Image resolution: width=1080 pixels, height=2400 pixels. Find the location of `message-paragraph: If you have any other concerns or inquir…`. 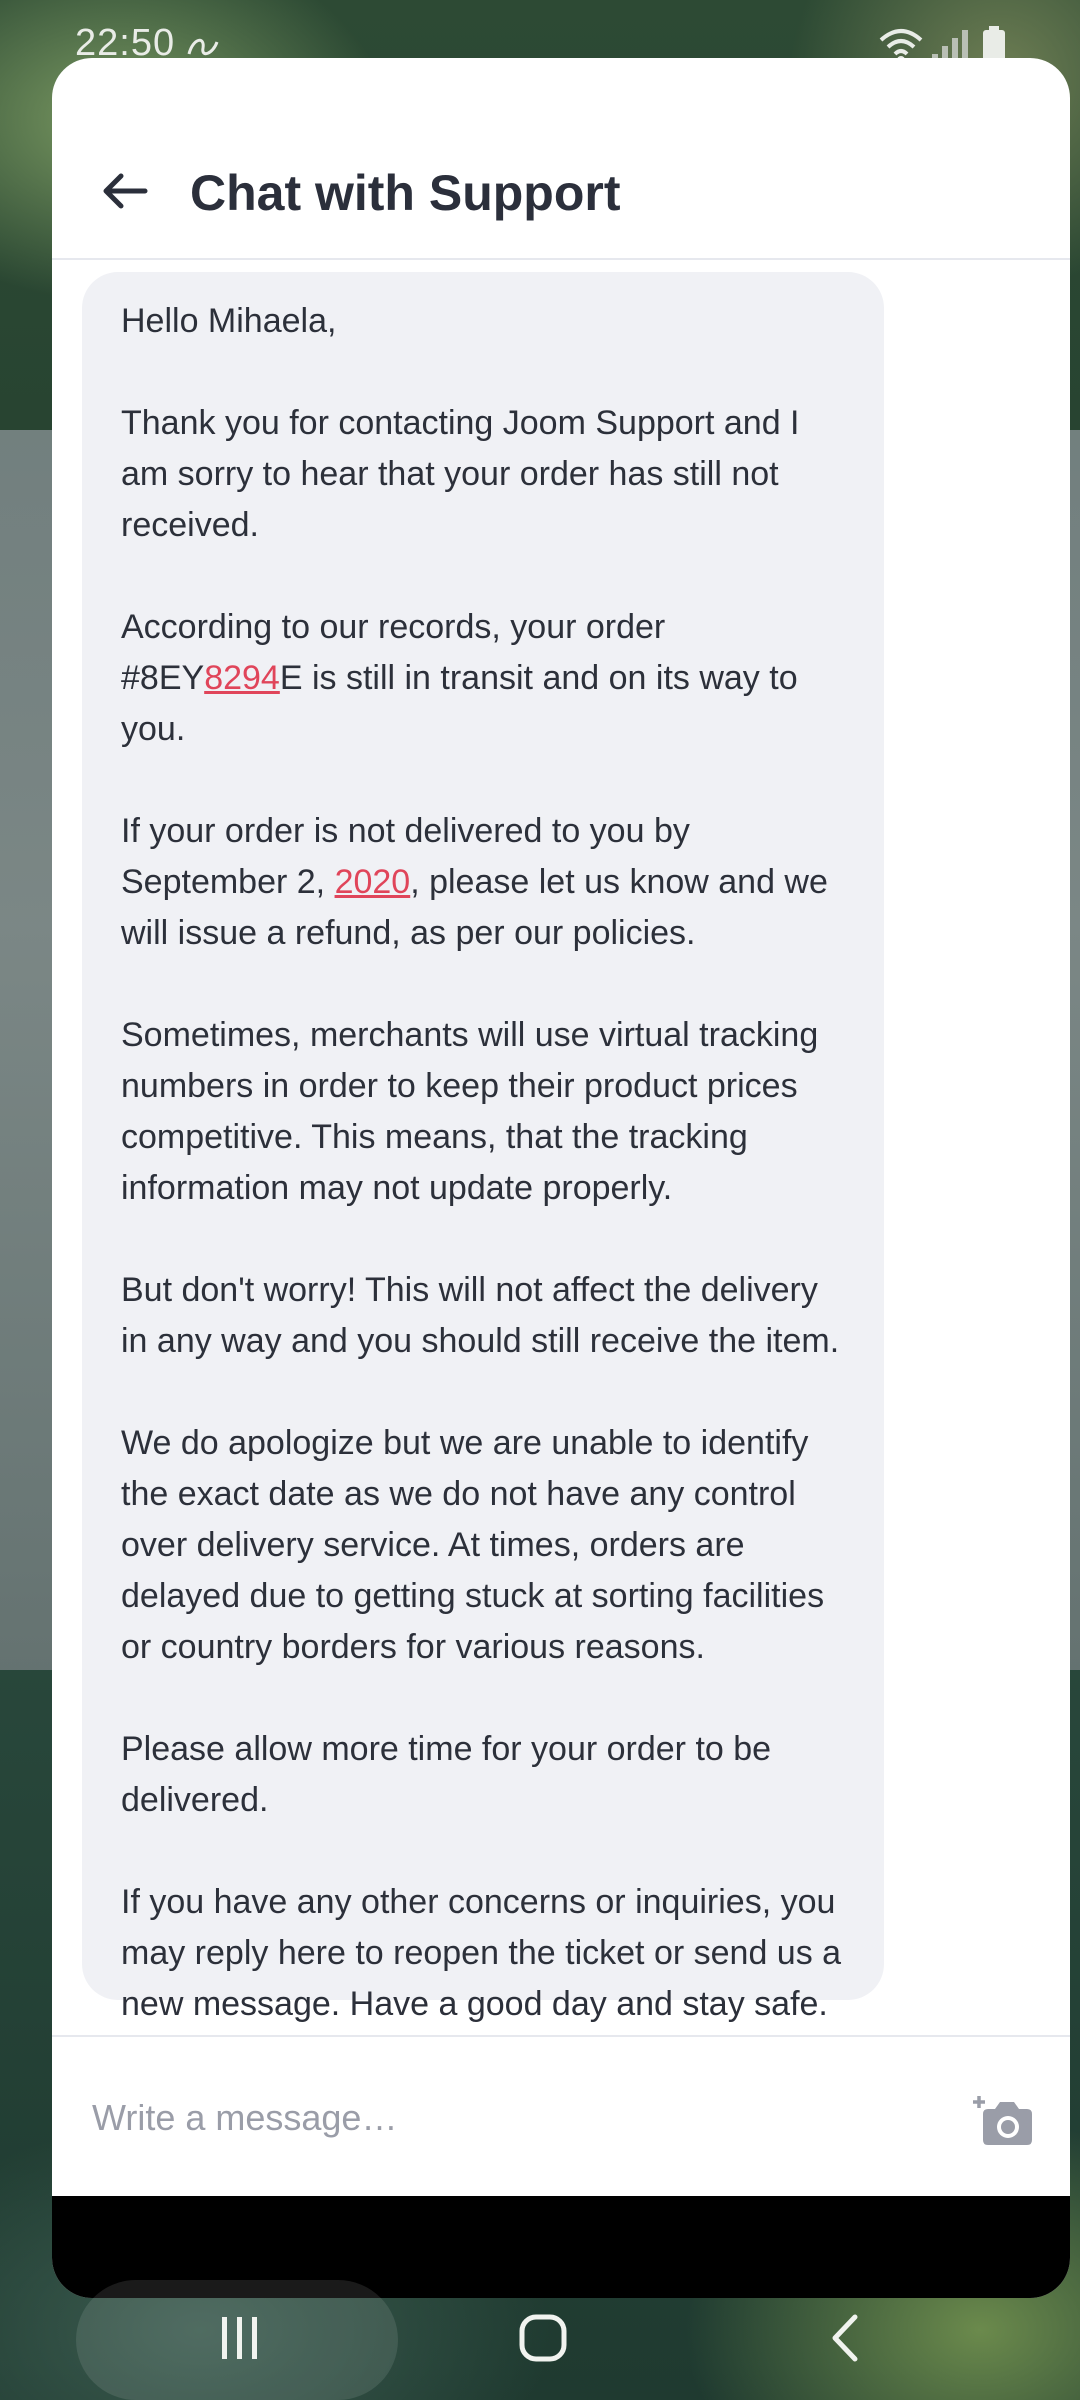

message-paragraph: If you have any other concerns or inquir… is located at coordinates (481, 1953).